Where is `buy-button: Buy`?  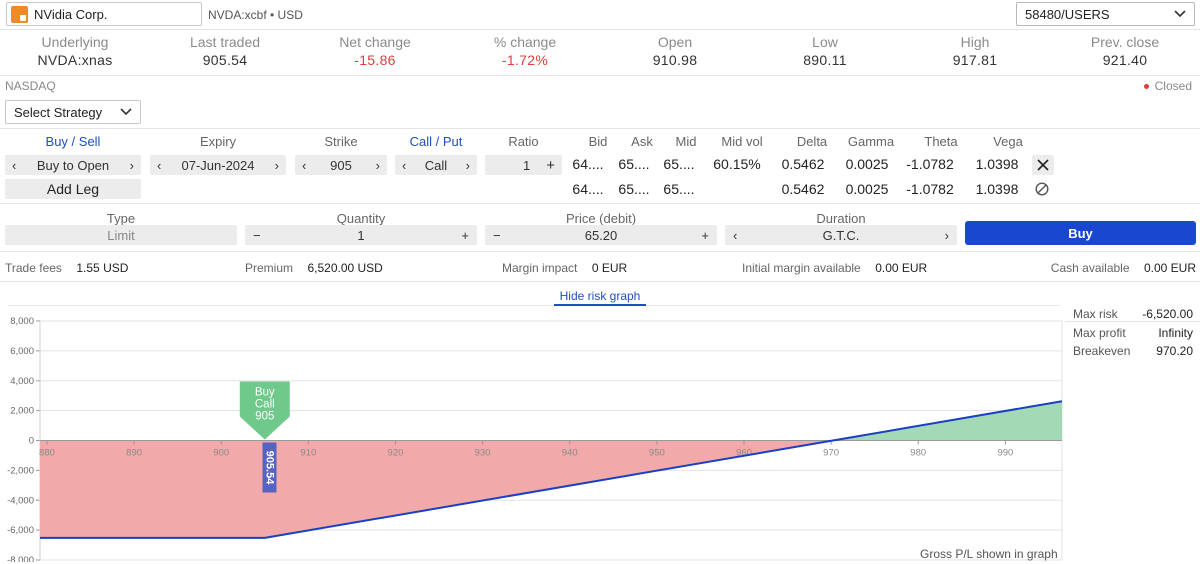
buy-button: Buy is located at coordinates (1080, 233).